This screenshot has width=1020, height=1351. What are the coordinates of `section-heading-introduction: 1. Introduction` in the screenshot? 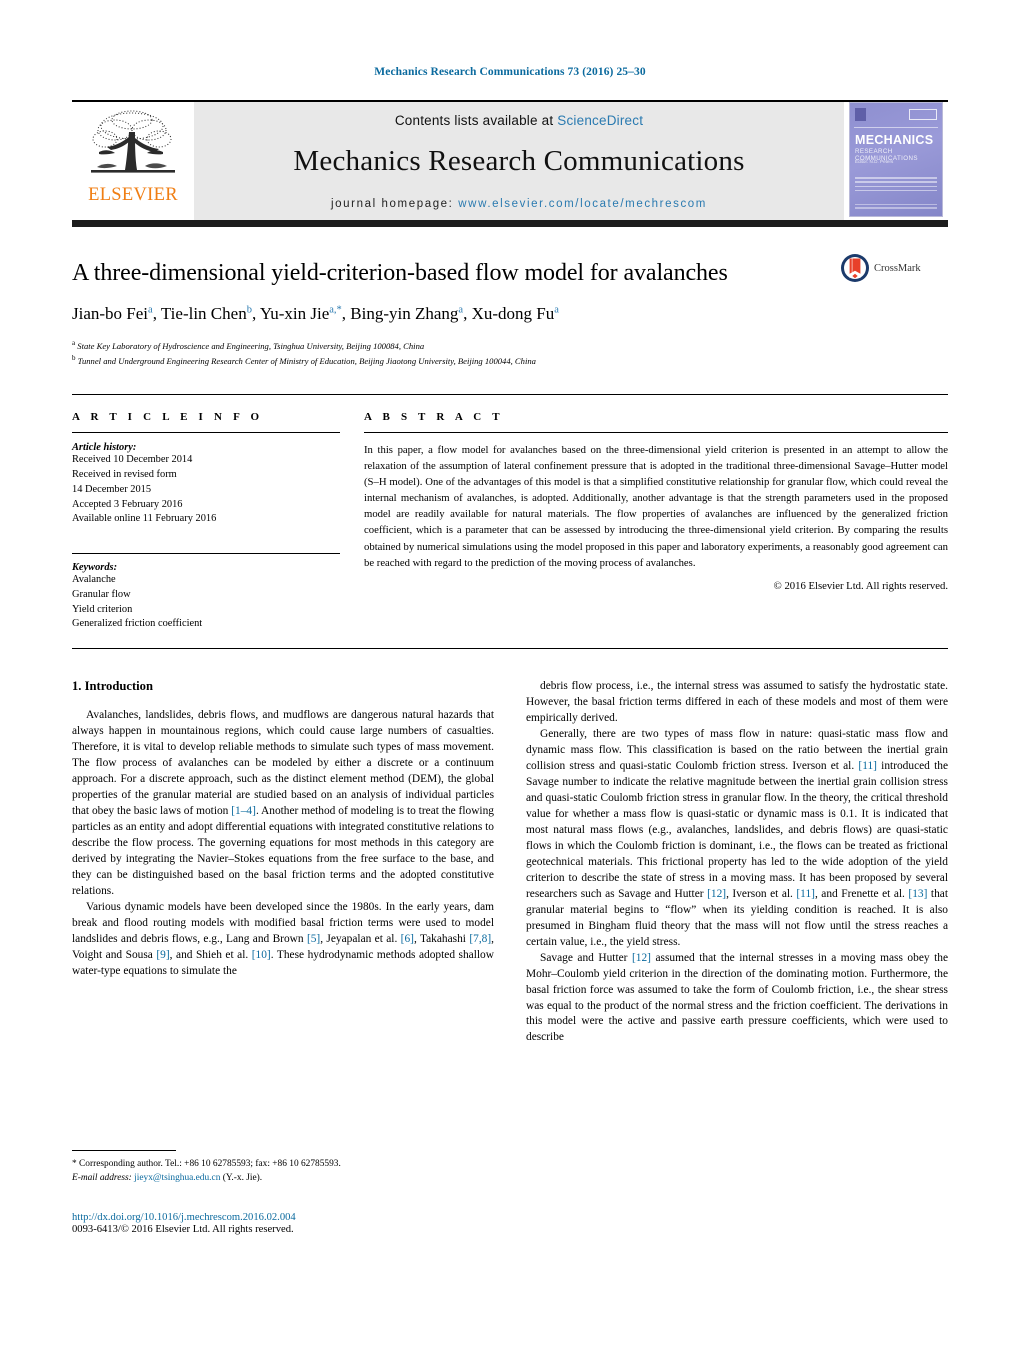 It's located at (112, 686).